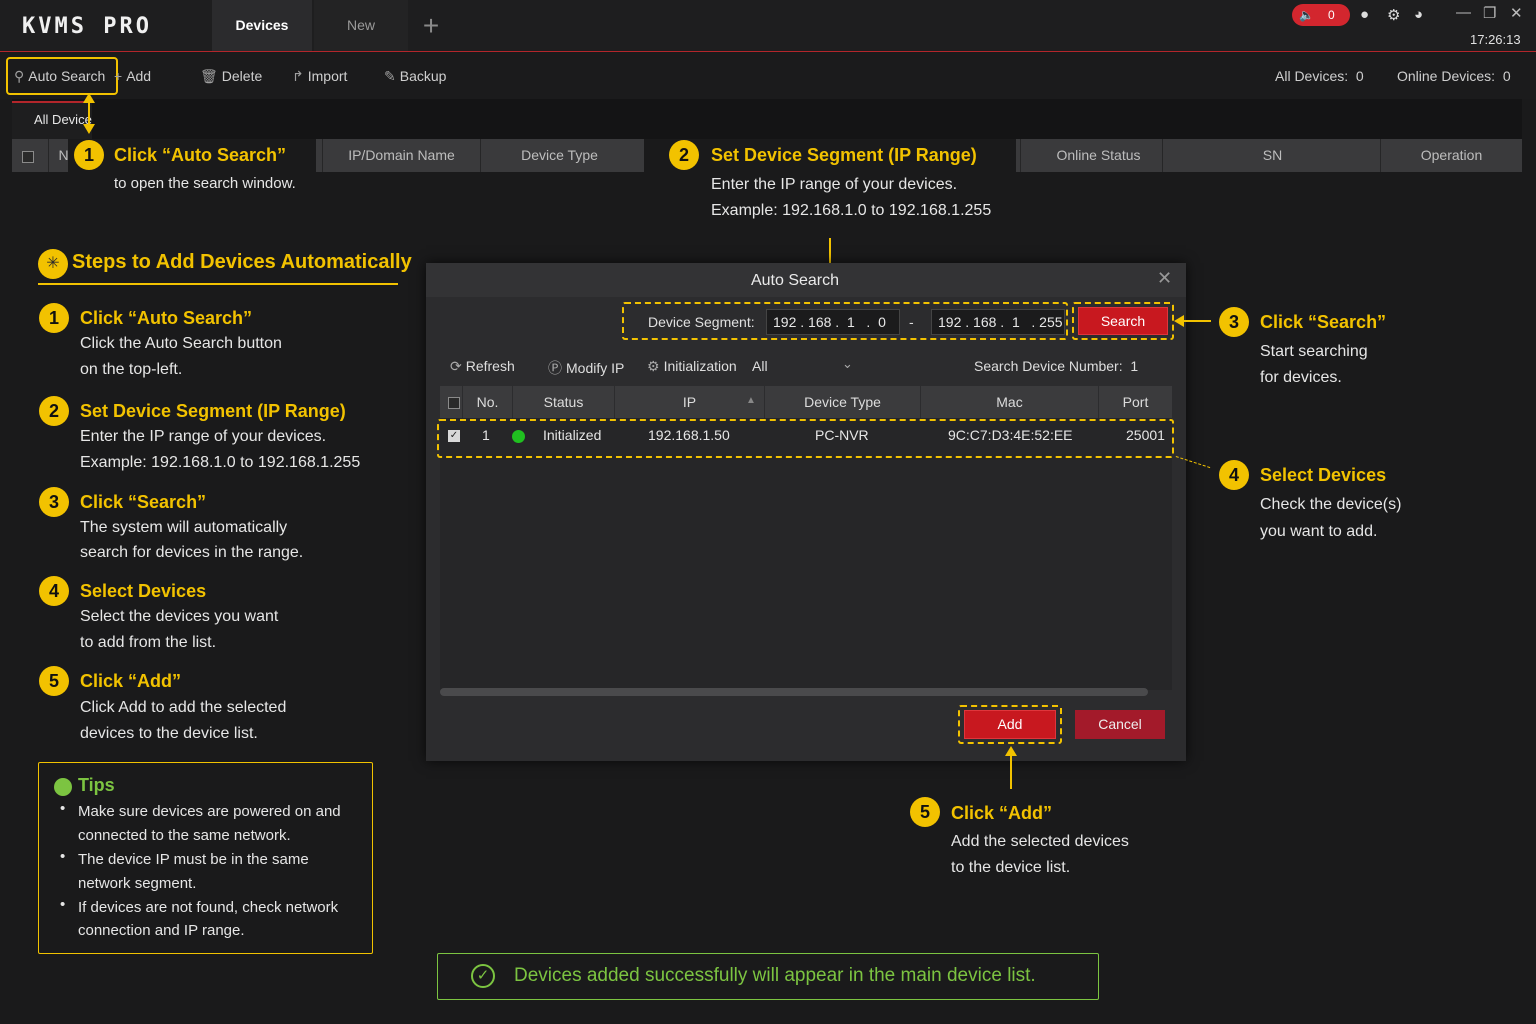 The height and width of the screenshot is (1024, 1536). I want to click on callout-4-line1: Check the device(s), so click(1331, 504).